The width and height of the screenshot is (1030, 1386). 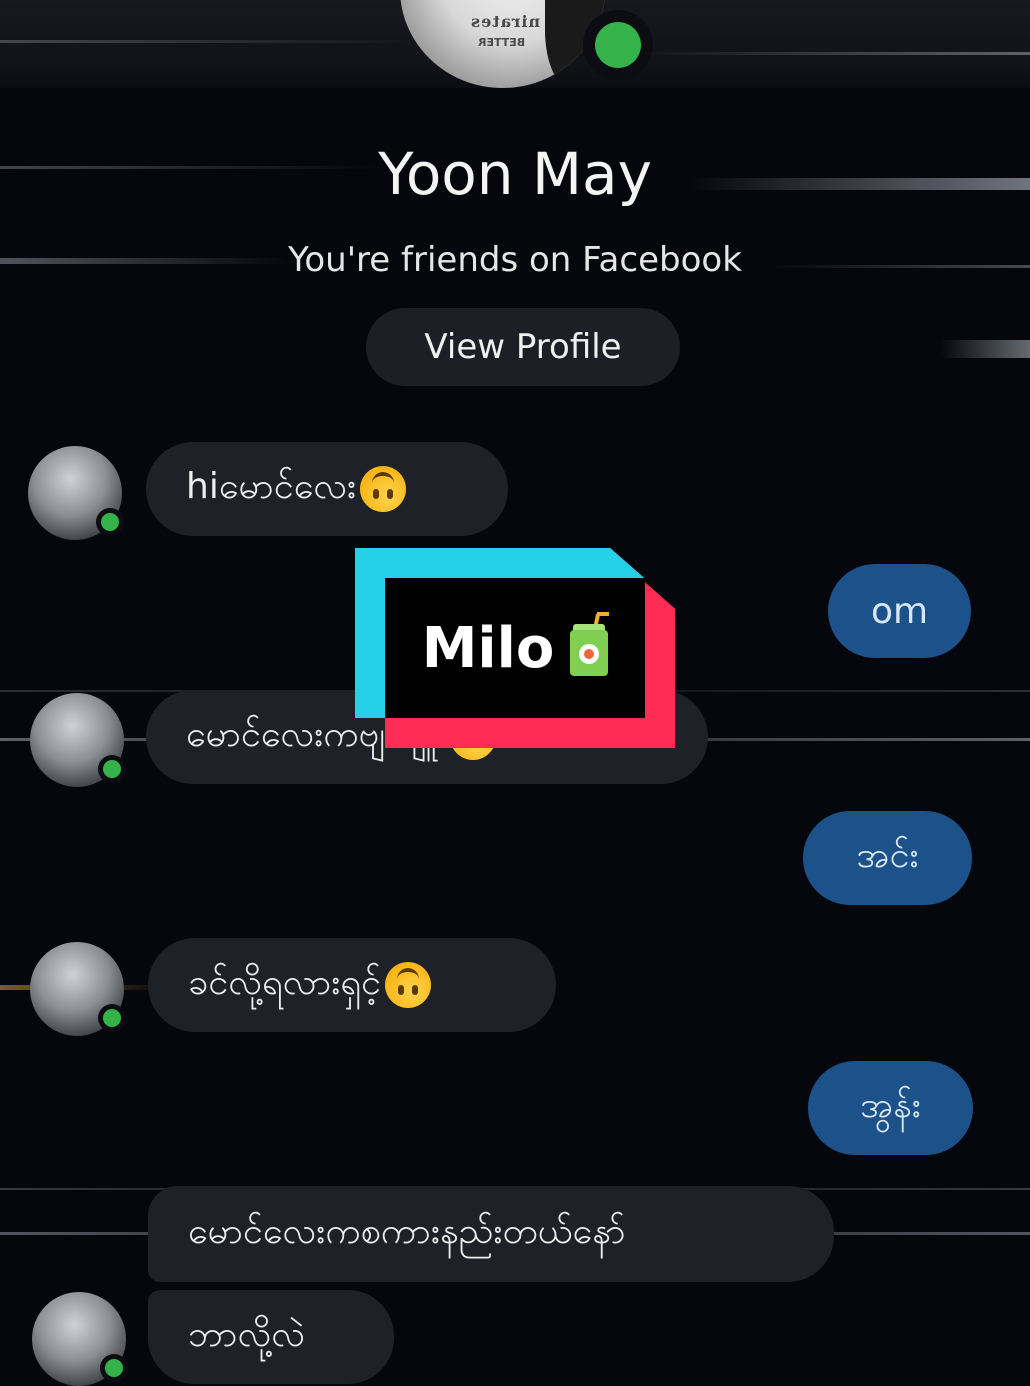 I want to click on message-bubble: မောင်လေးကစကားနည်းတယ်နော်, so click(x=491, y=1234).